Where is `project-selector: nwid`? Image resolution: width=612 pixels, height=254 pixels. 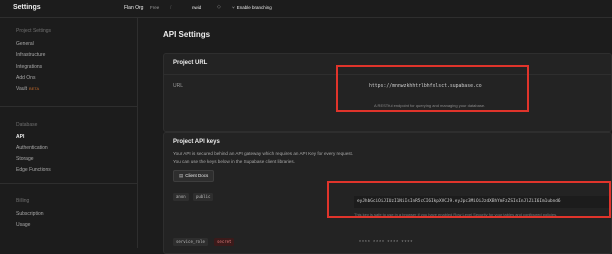 project-selector: nwid is located at coordinates (196, 7).